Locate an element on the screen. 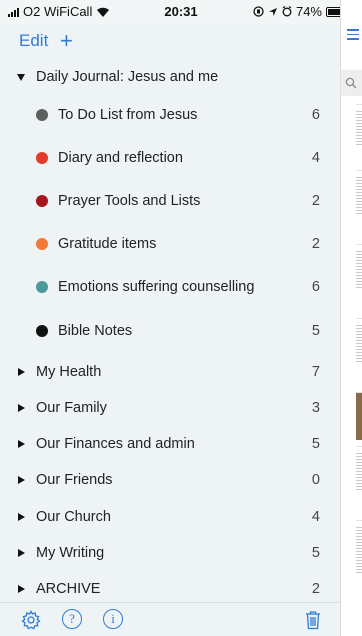 The image size is (362, 636). group-our-friends: Our Friends 0 is located at coordinates (170, 480).